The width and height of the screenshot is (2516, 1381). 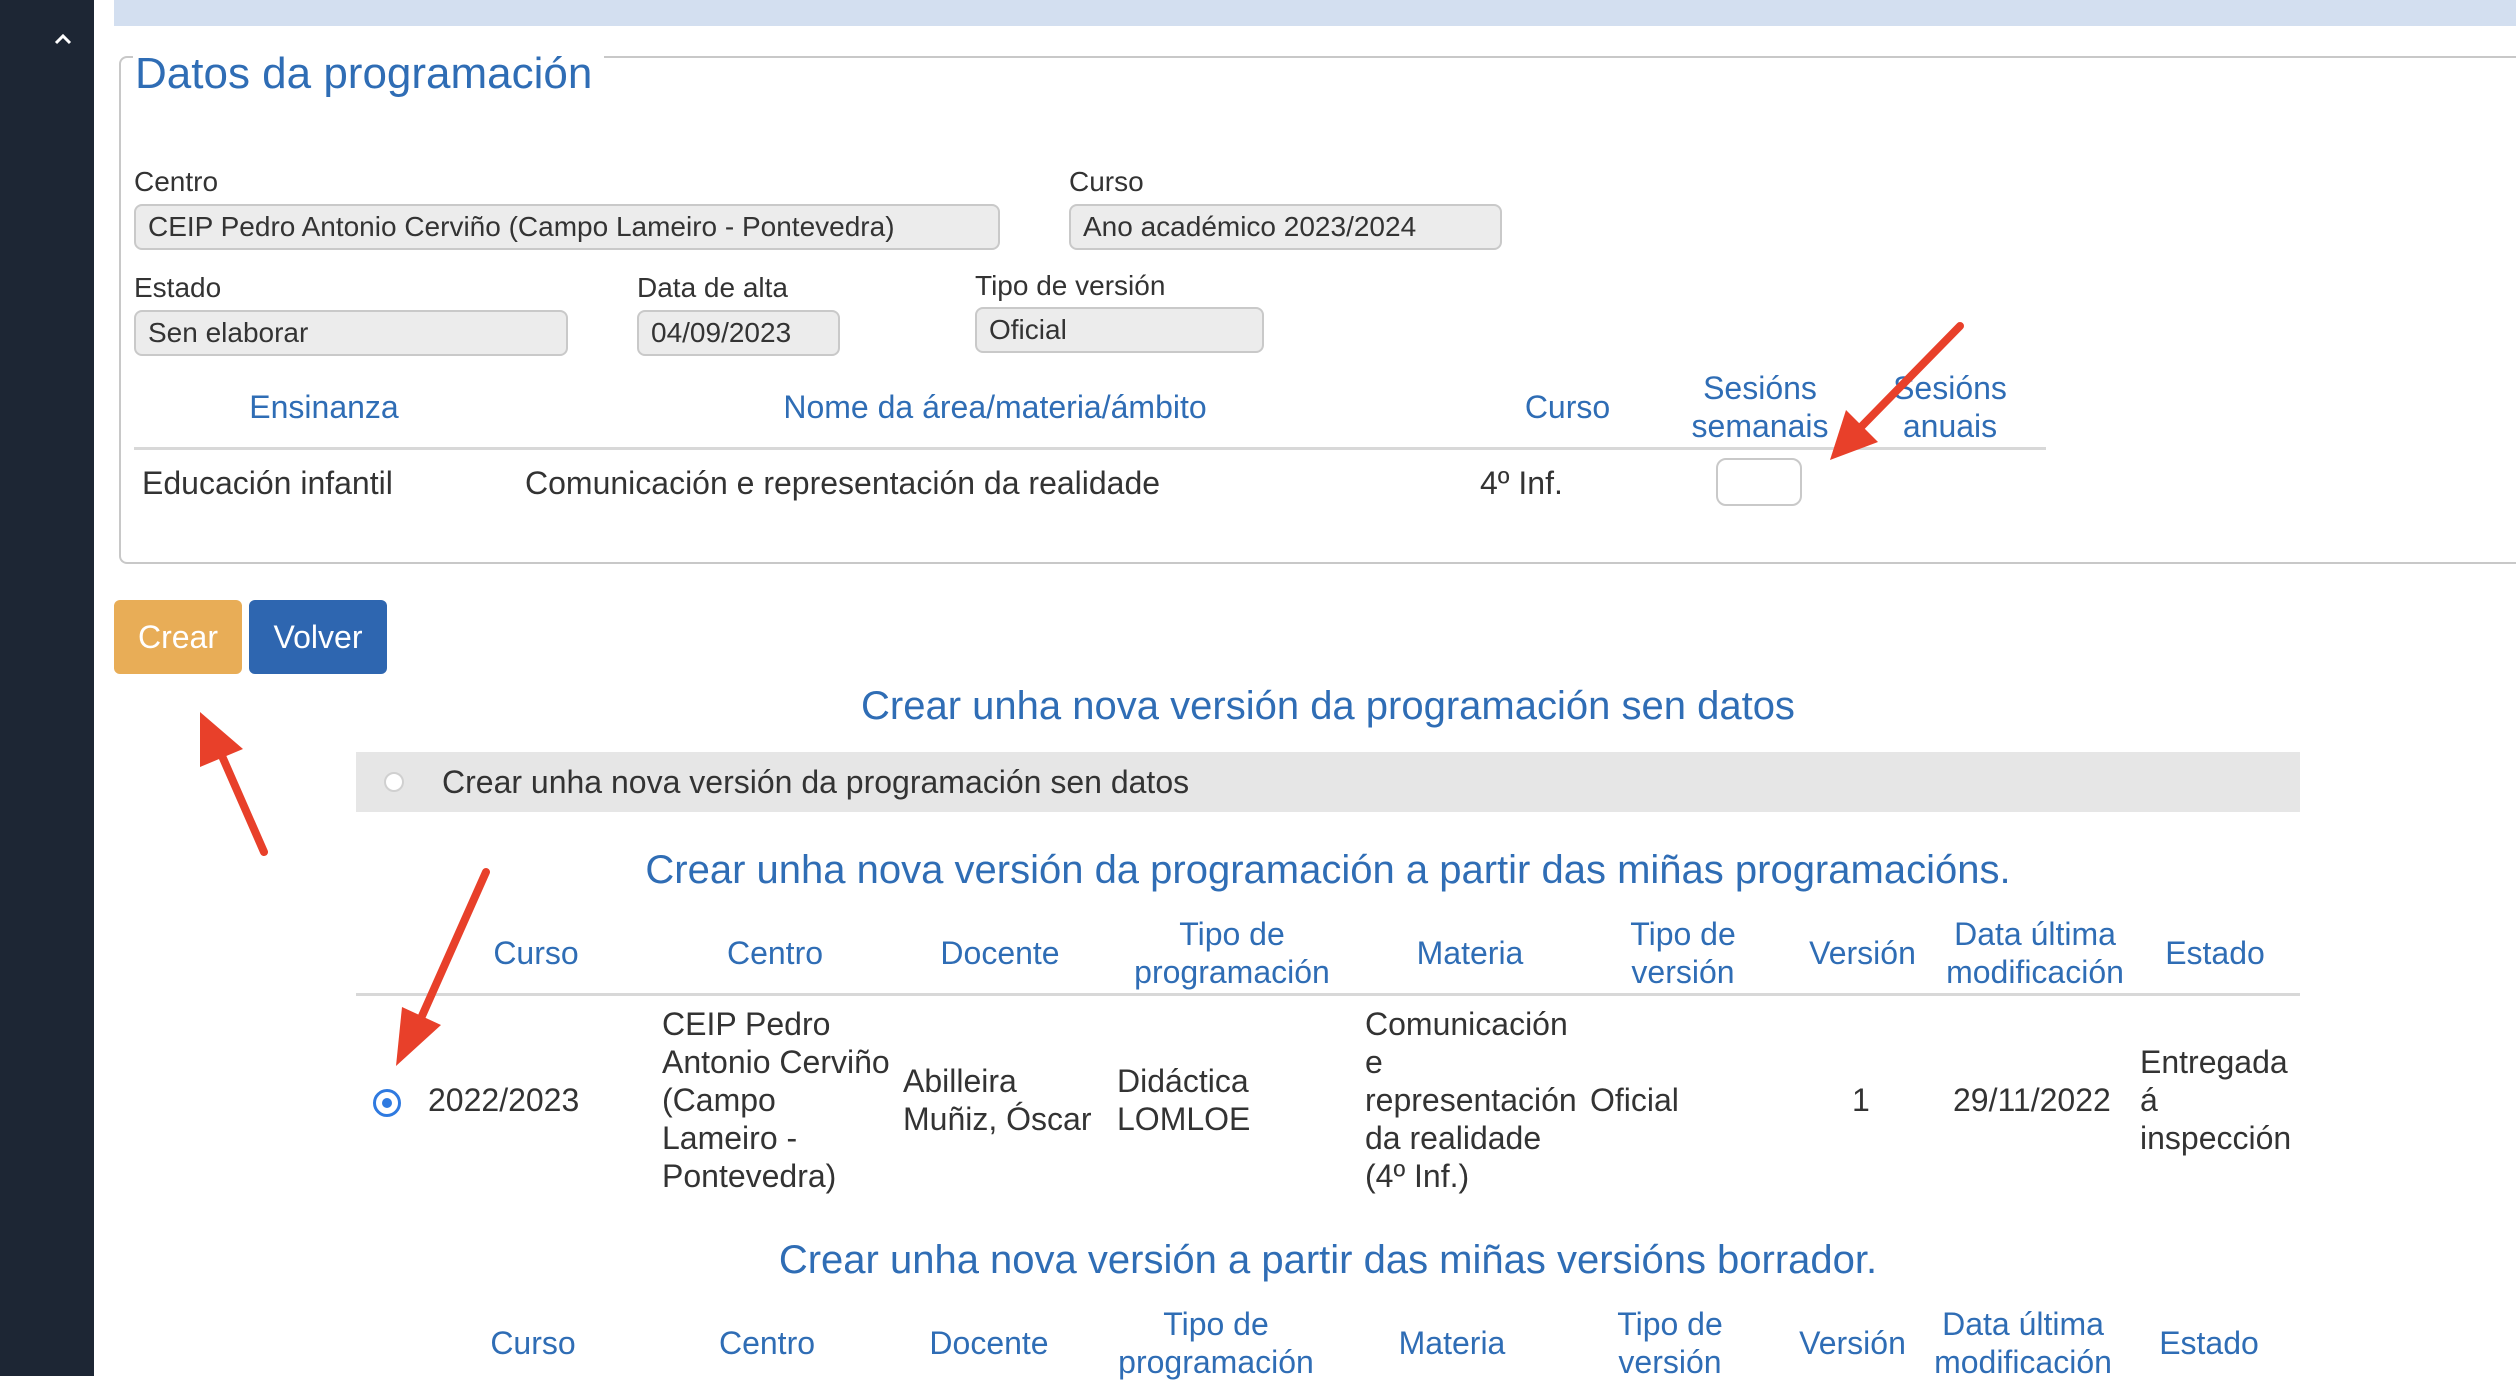 What do you see at coordinates (1000, 953) in the screenshot?
I see `prog-col-docente: Docente` at bounding box center [1000, 953].